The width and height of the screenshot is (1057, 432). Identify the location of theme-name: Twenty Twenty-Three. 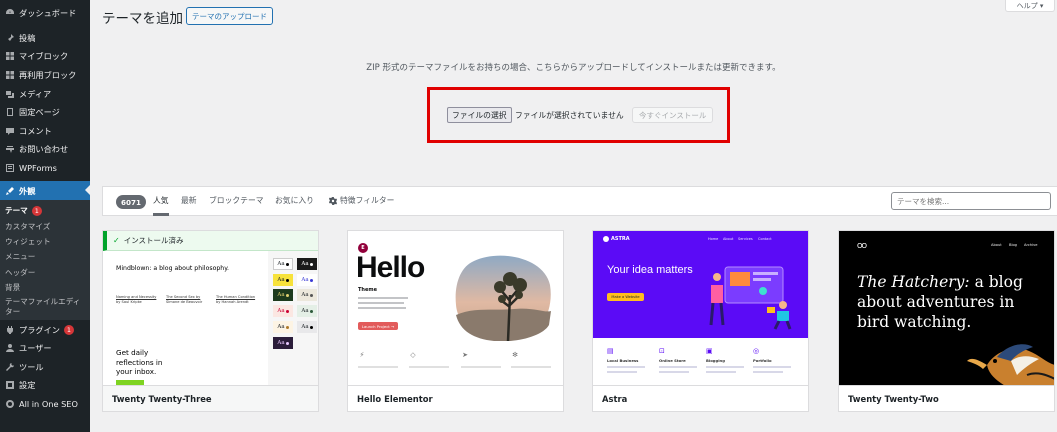
(210, 398).